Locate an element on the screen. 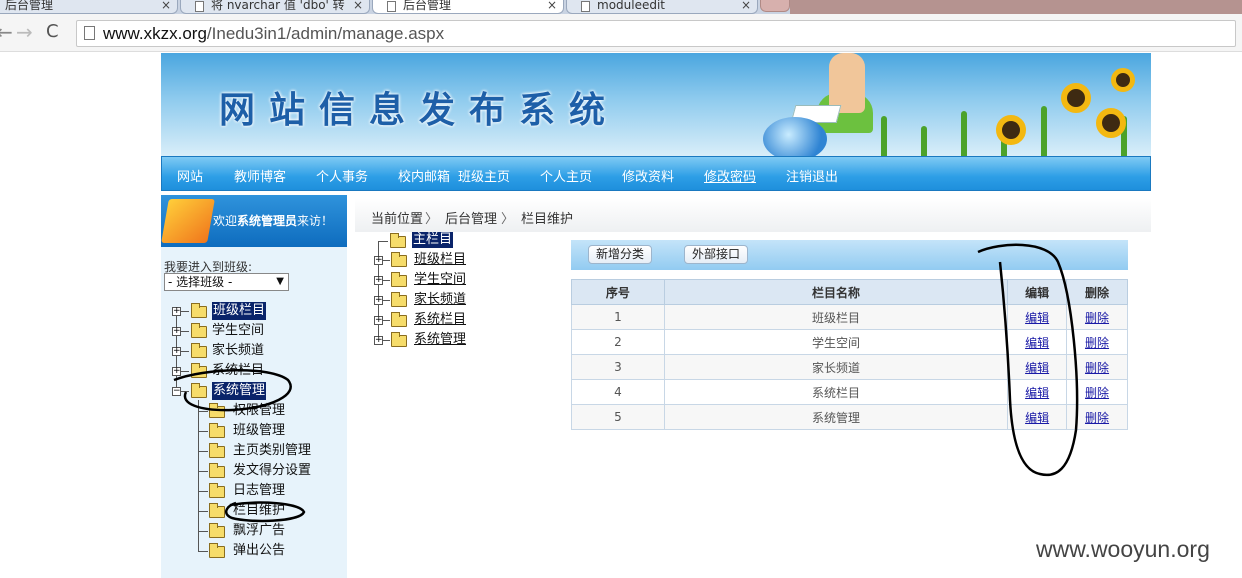  menu-item-personal-home: 个人主页 is located at coordinates (566, 175).